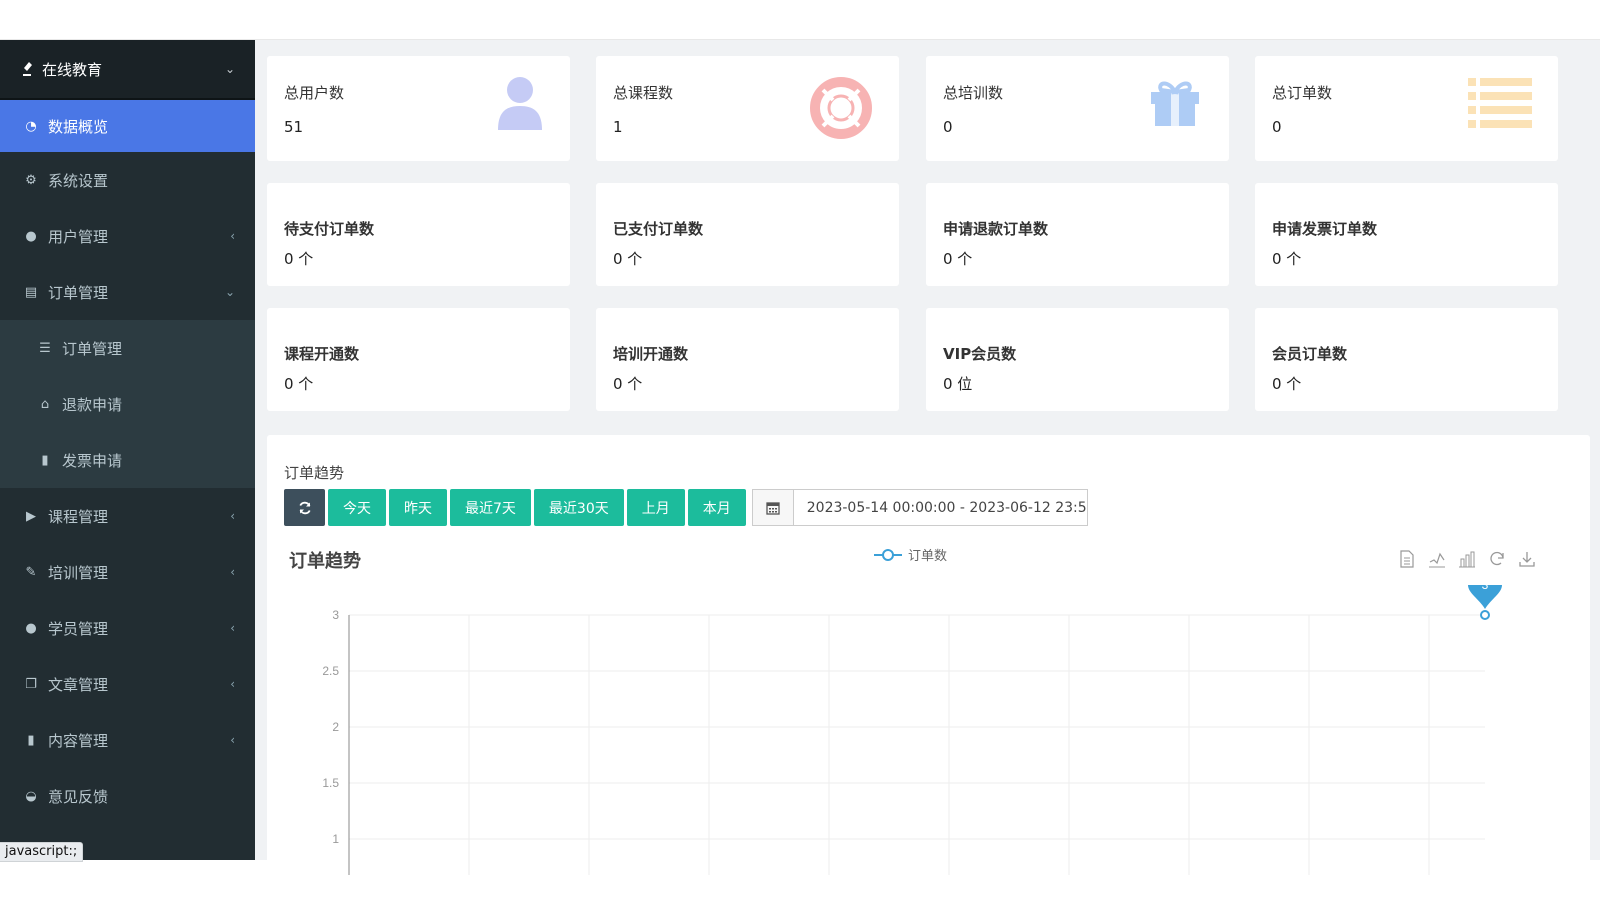  What do you see at coordinates (1500, 104) in the screenshot?
I see `list-icon` at bounding box center [1500, 104].